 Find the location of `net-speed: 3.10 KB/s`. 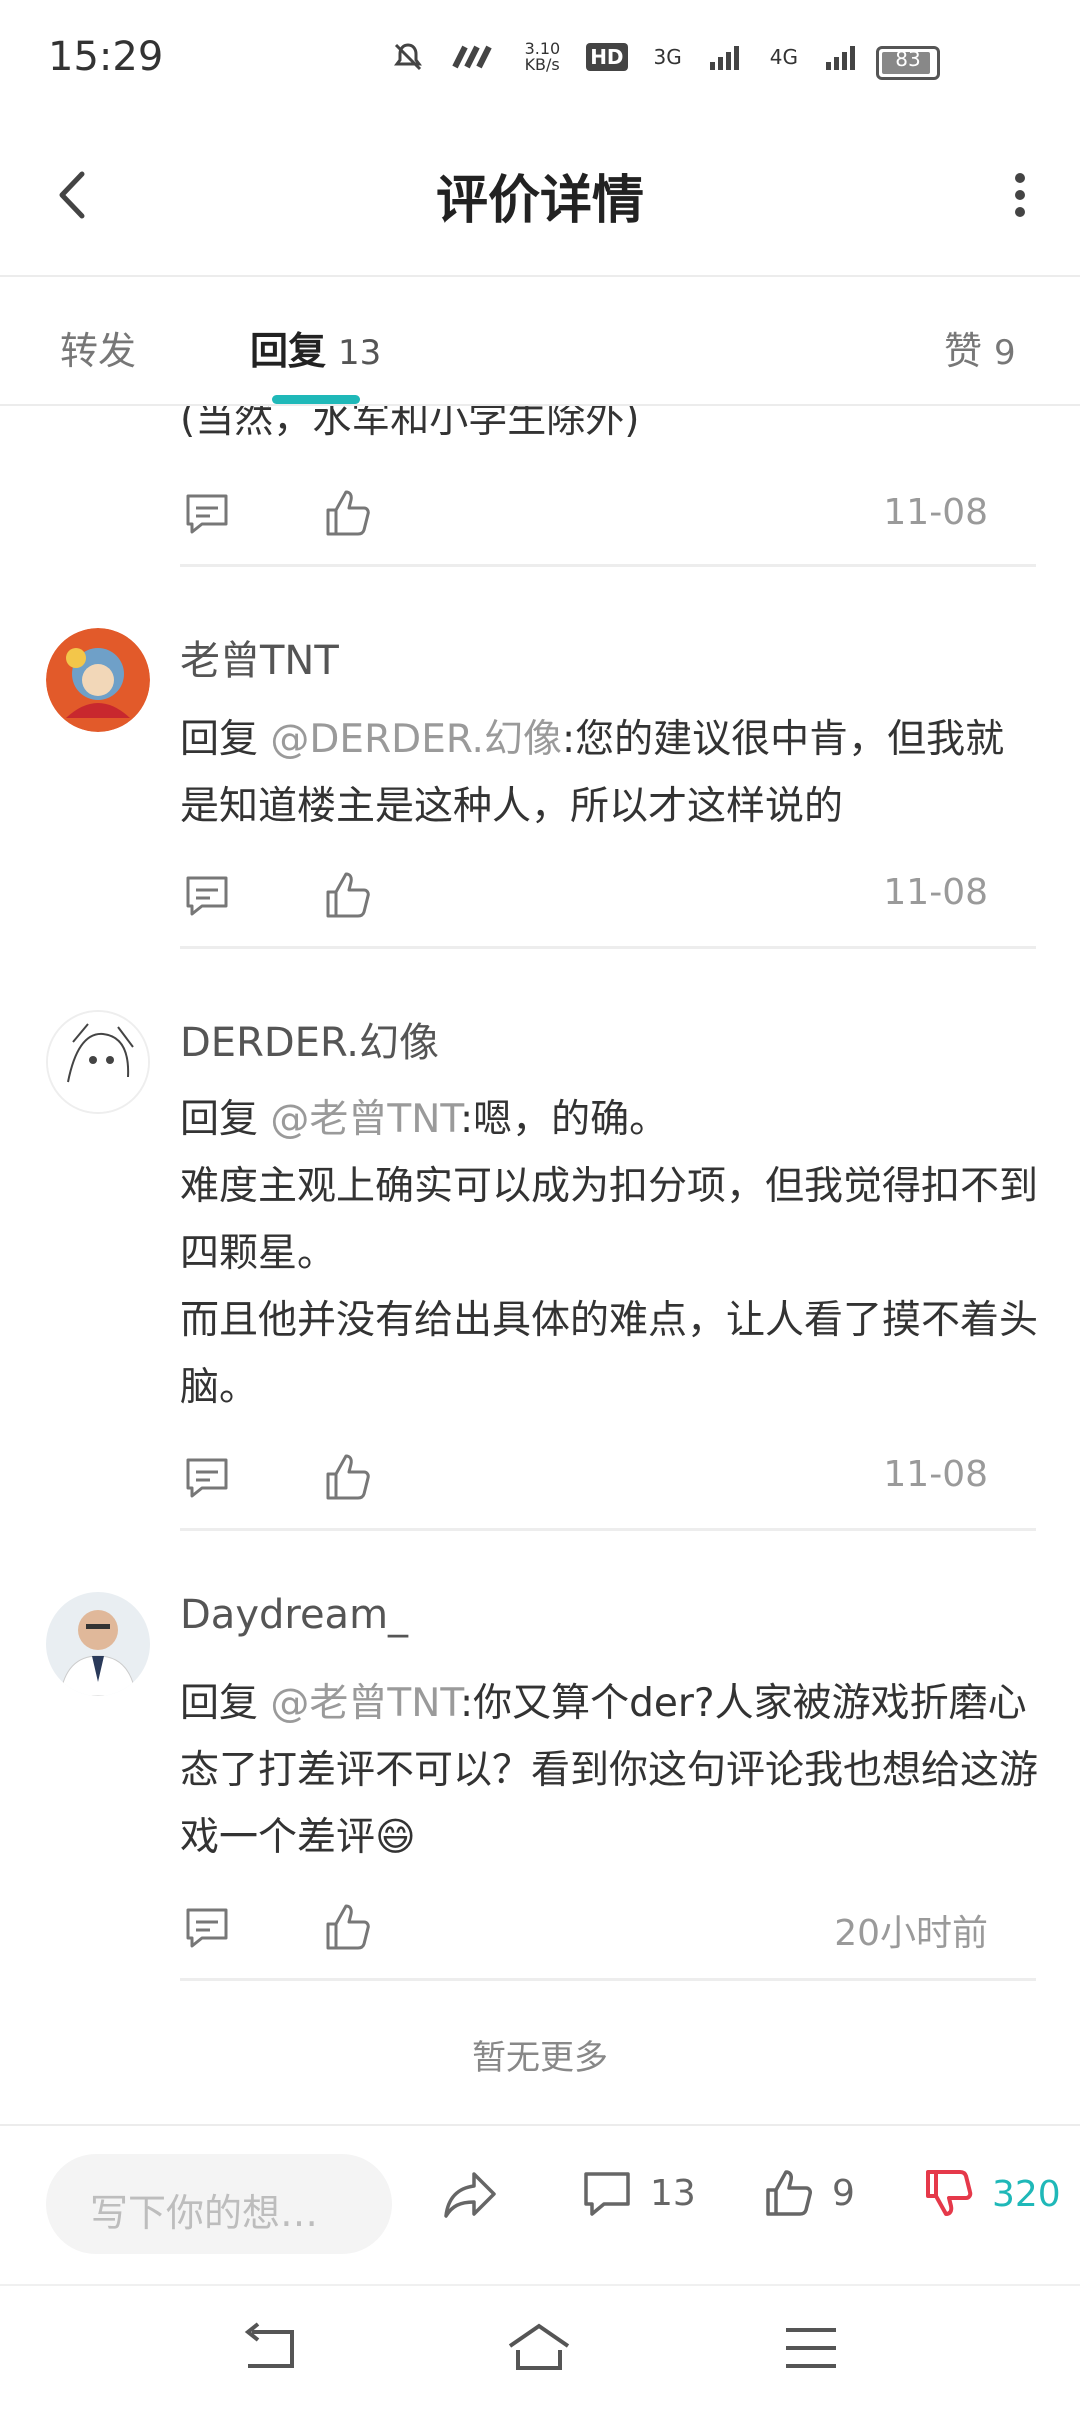

net-speed: 3.10 KB/s is located at coordinates (542, 56).